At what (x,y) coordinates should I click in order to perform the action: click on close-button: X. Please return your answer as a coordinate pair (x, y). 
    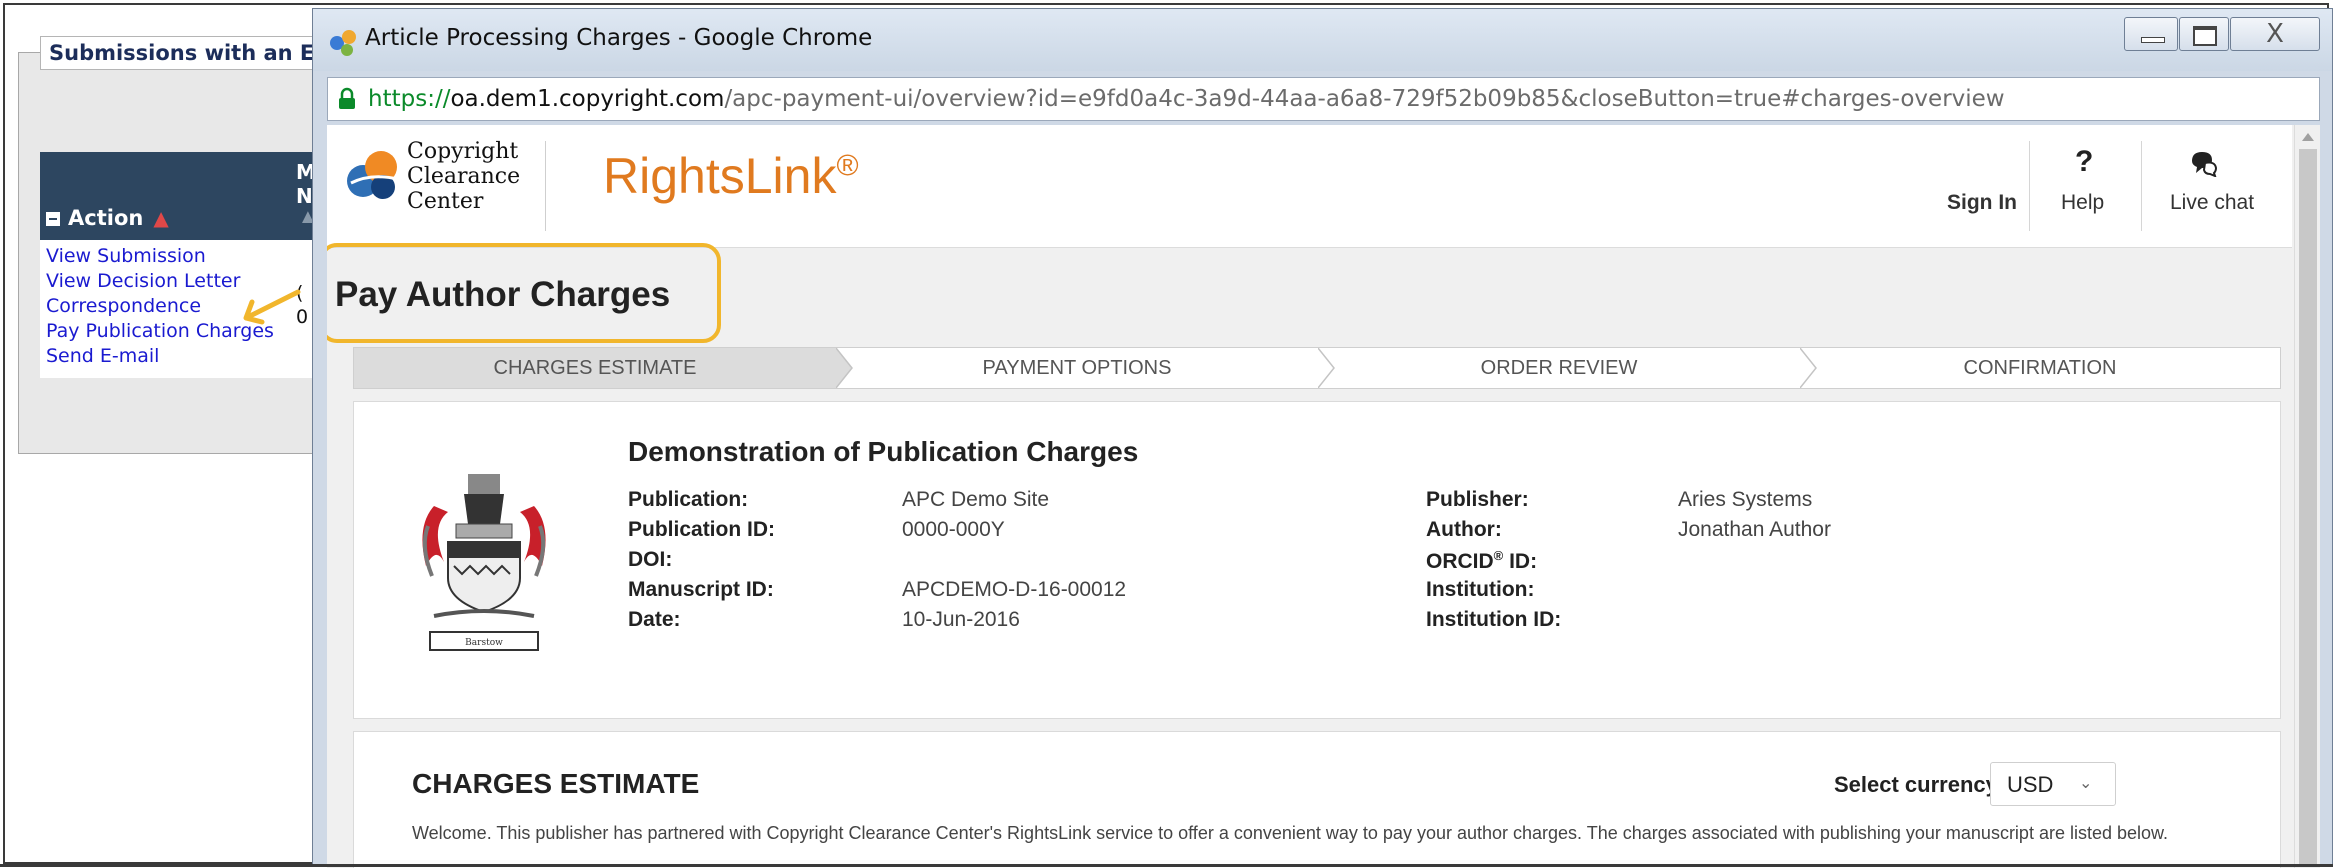
    Looking at the image, I should click on (2275, 34).